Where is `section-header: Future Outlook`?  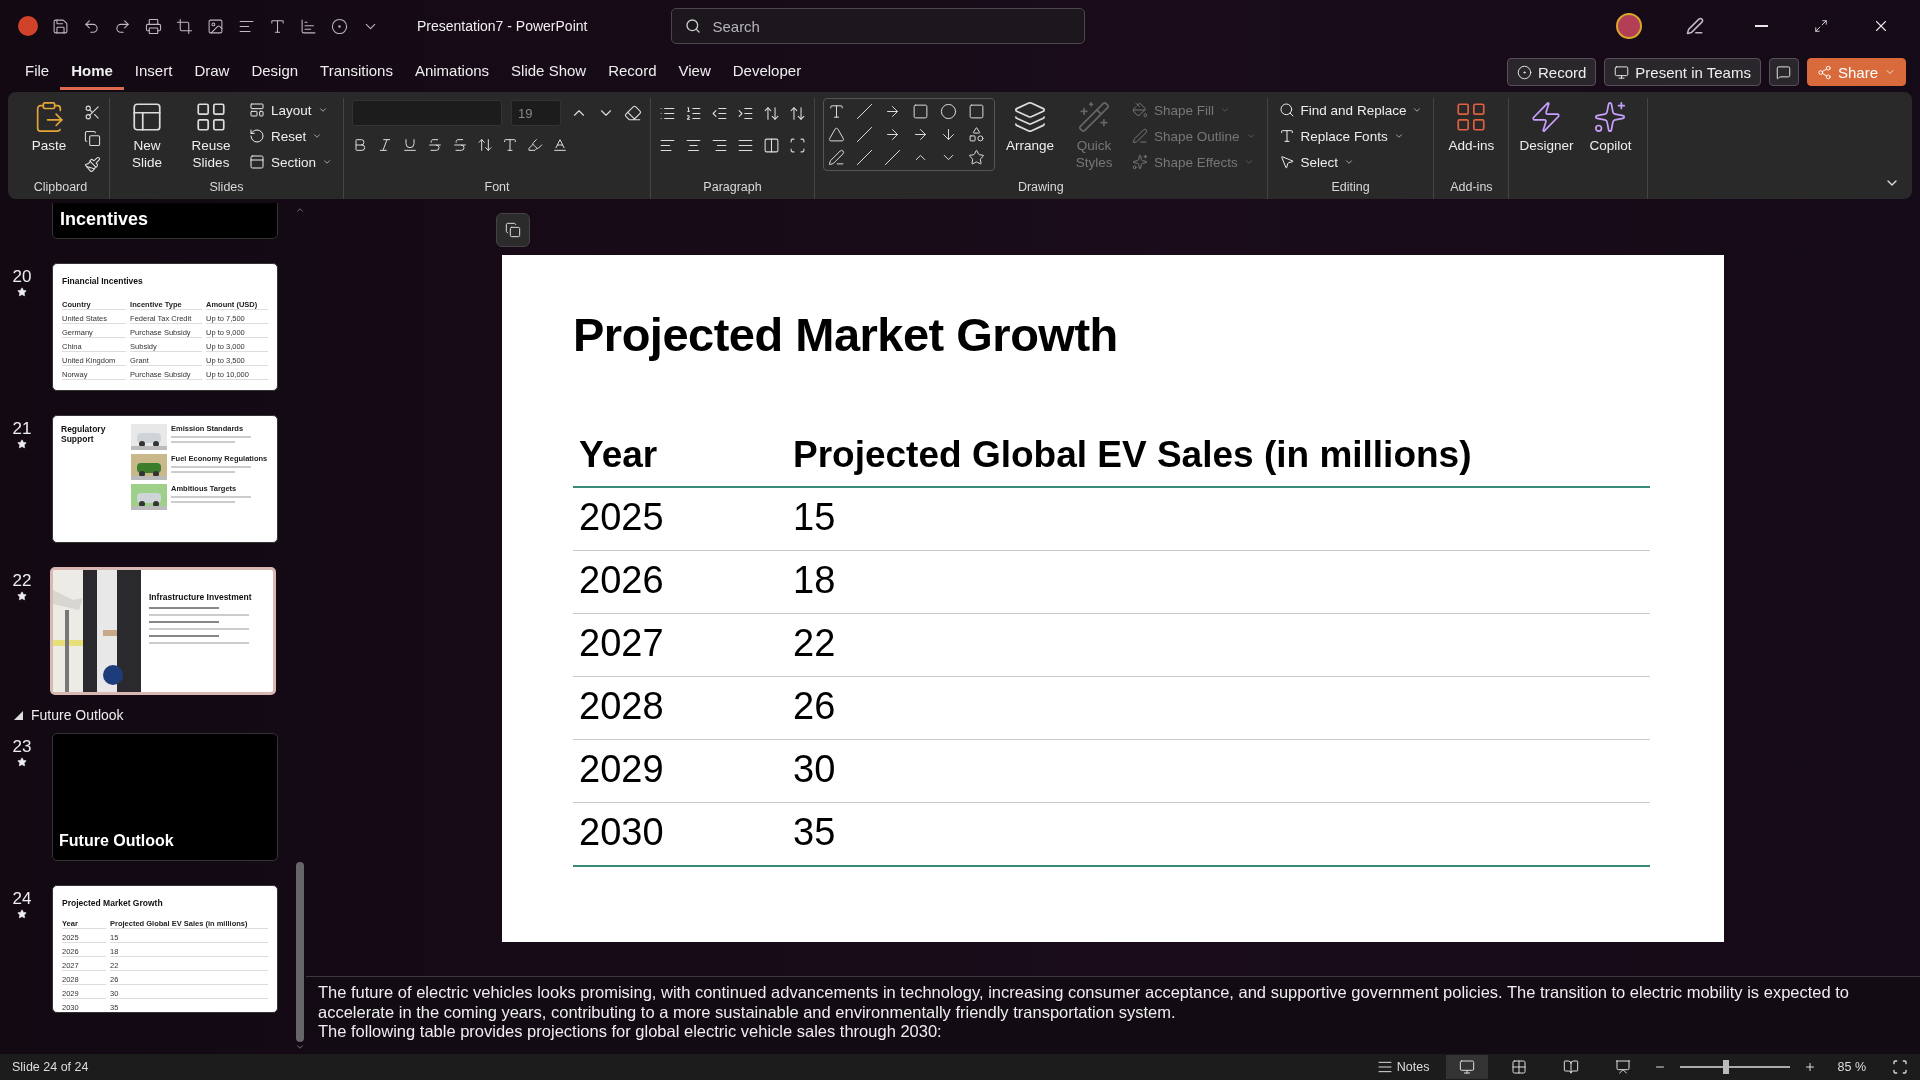 section-header: Future Outlook is located at coordinates (152, 715).